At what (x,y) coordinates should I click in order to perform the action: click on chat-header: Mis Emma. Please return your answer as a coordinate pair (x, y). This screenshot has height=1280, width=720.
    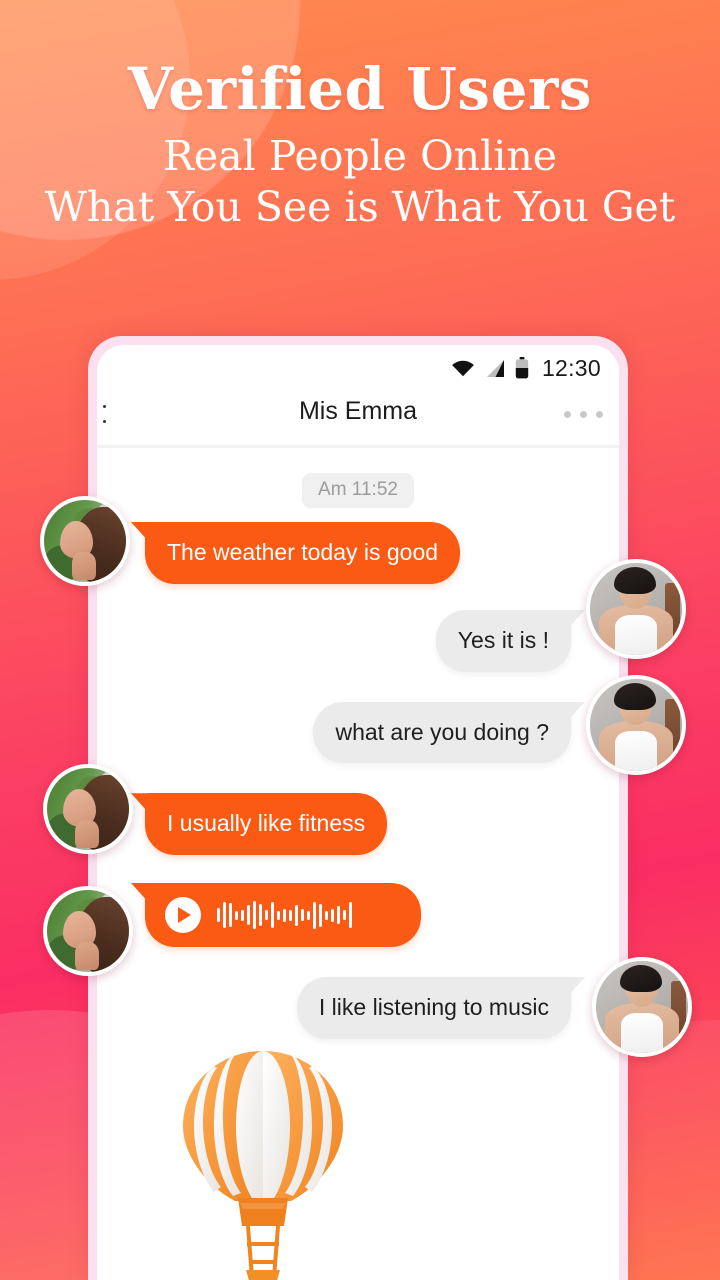
    Looking at the image, I should click on (358, 418).